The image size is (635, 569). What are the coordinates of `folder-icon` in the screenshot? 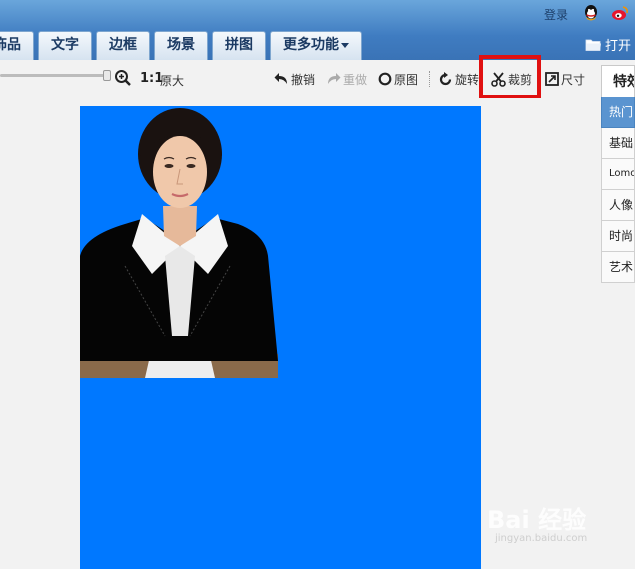 It's located at (593, 45).